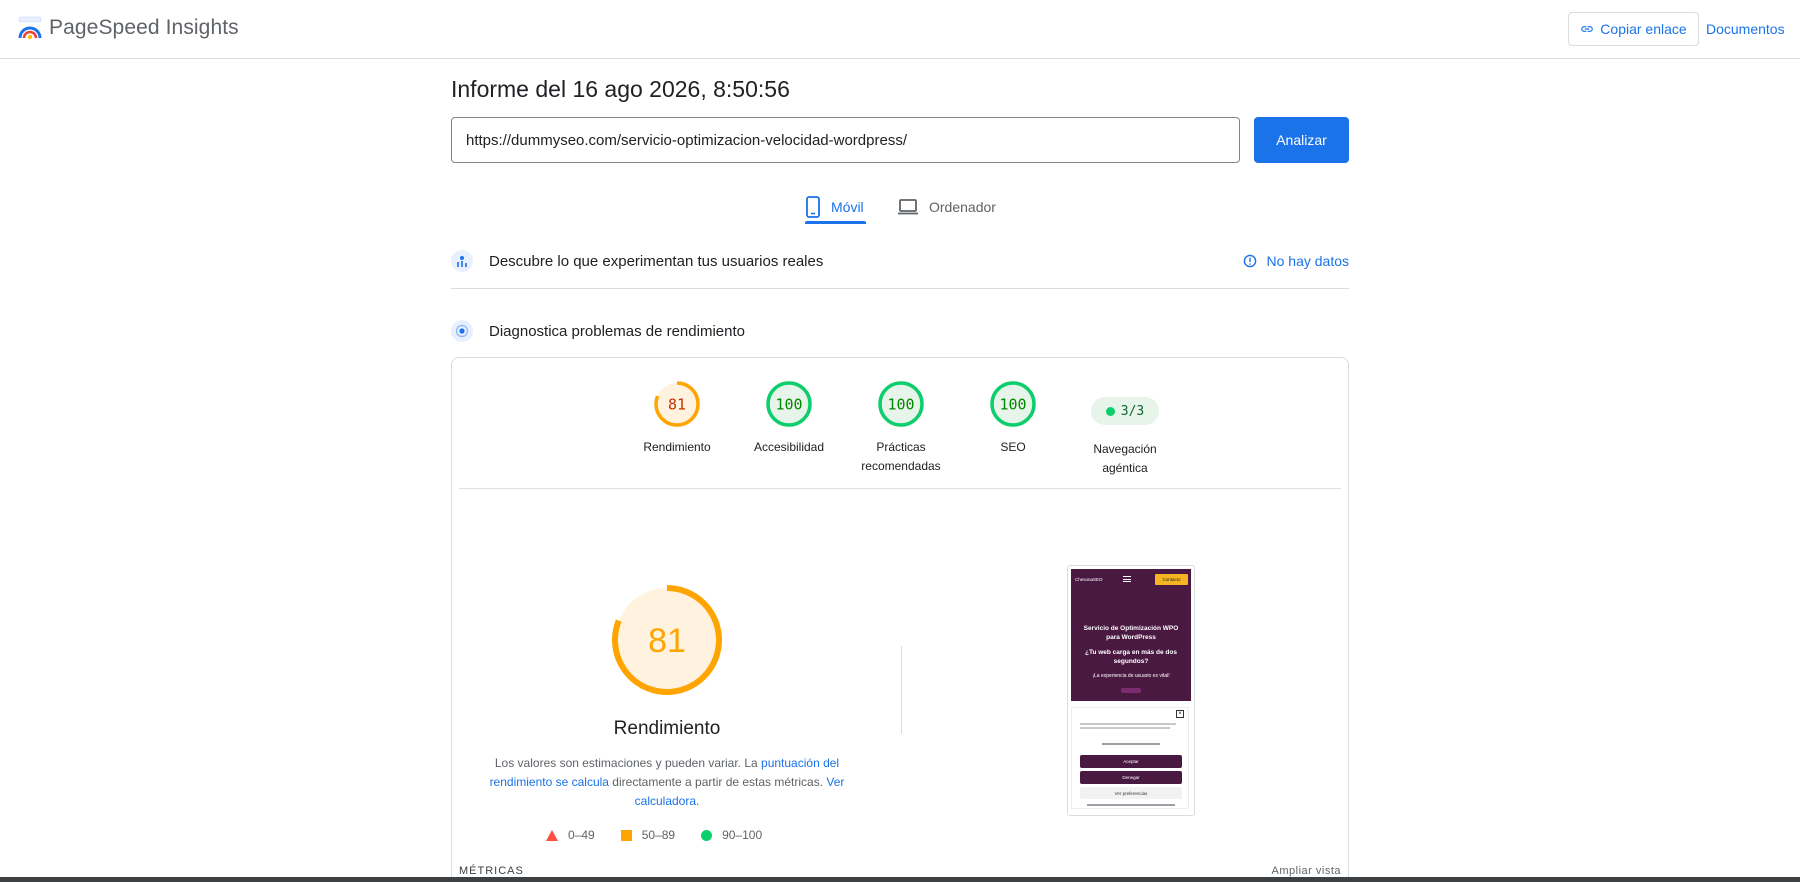 The image size is (1800, 882). Describe the element at coordinates (901, 428) in the screenshot. I see `gauge-best-practices: 100 Prácticas recomendadas` at that location.